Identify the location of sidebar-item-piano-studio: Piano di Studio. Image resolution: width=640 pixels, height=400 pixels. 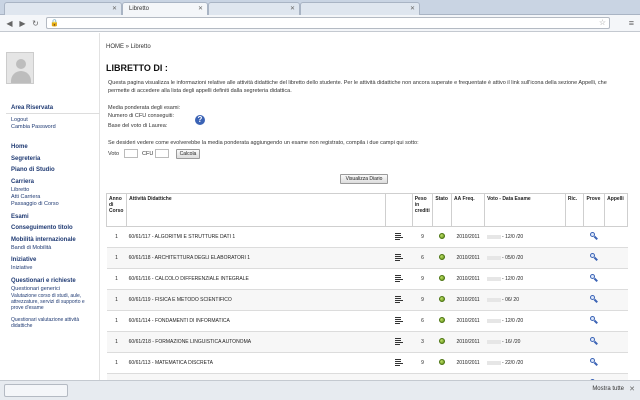
(33, 170).